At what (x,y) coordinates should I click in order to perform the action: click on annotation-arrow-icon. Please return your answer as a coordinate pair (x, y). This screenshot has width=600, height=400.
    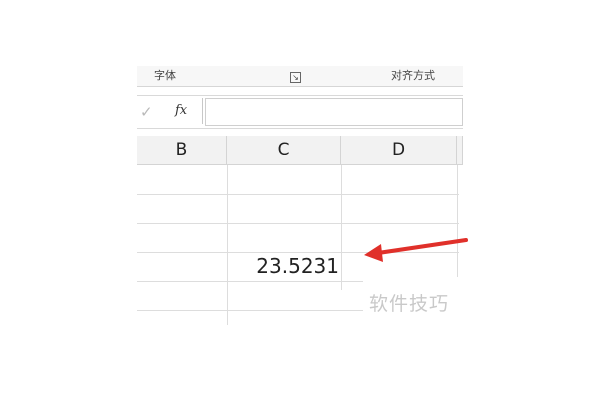
    Looking at the image, I should click on (416, 250).